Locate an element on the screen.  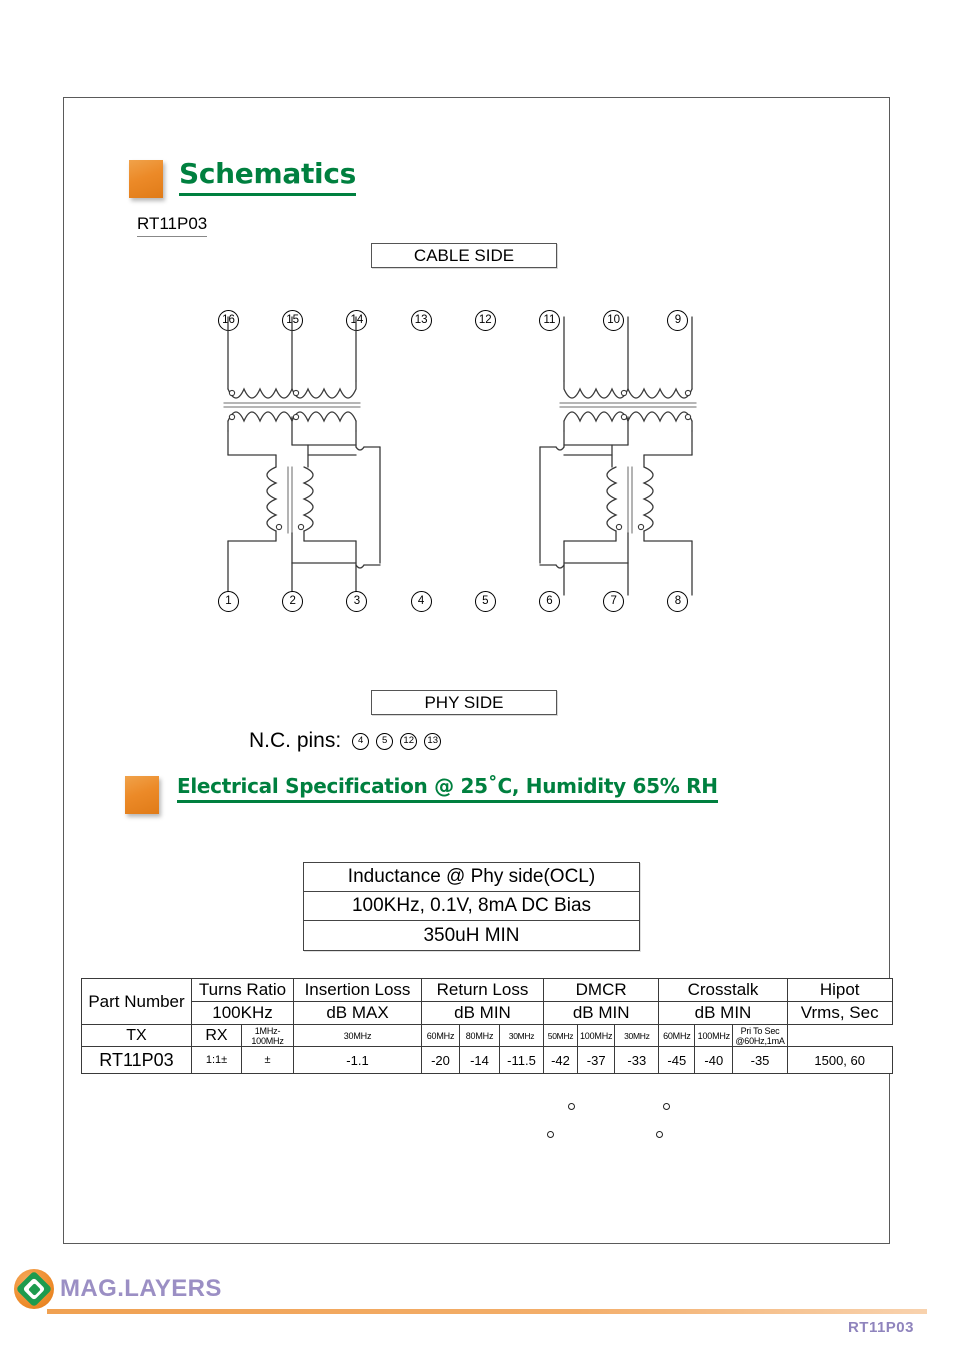
th-return-loss-f3: 80MHz is located at coordinates (479, 1035).